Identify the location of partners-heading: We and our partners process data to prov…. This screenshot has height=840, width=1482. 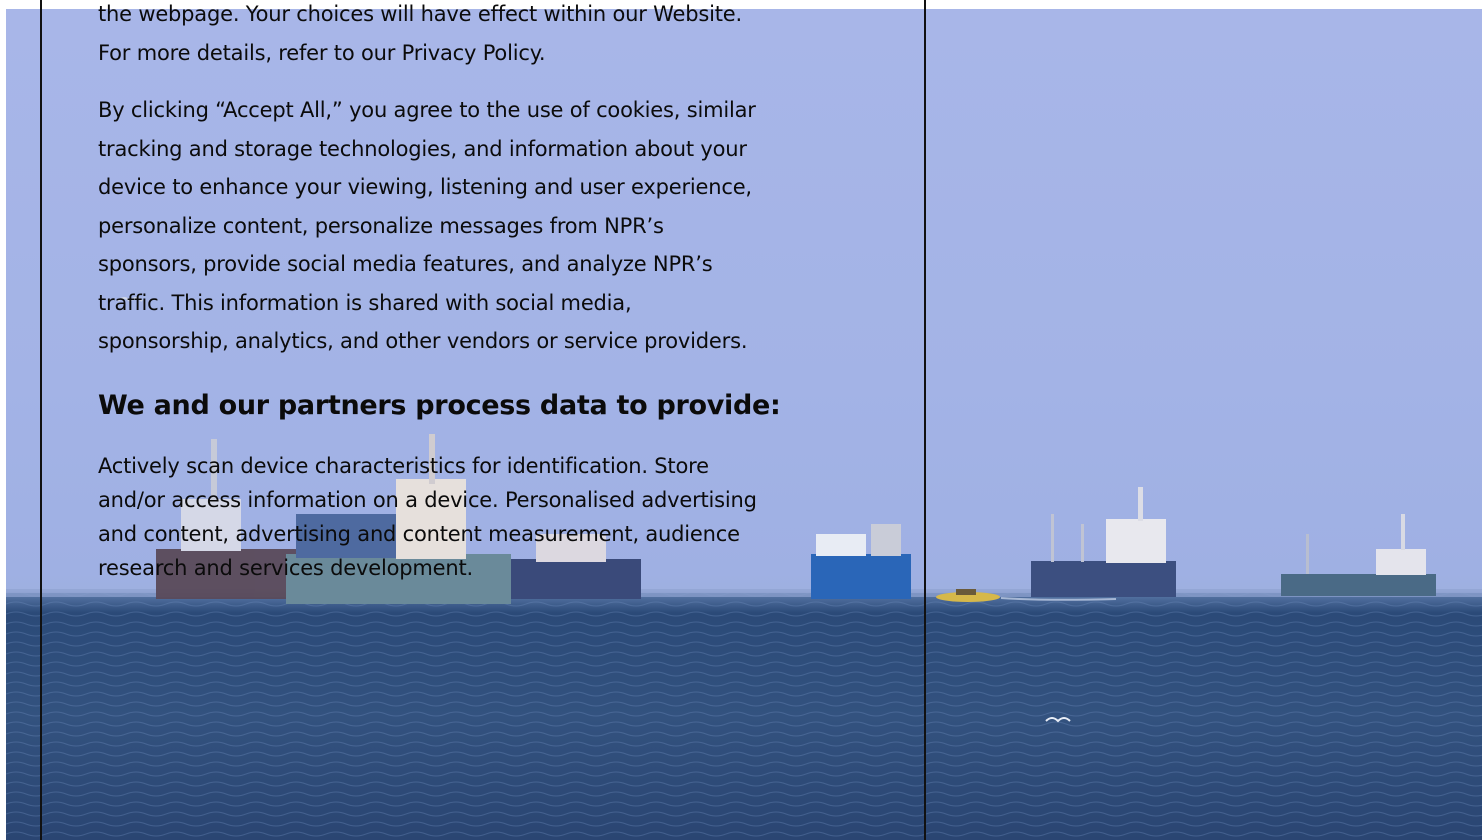
(439, 405).